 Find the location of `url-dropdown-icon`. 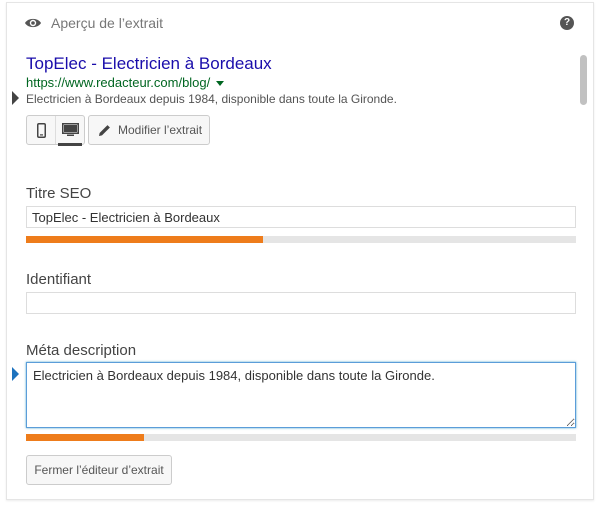

url-dropdown-icon is located at coordinates (220, 84).